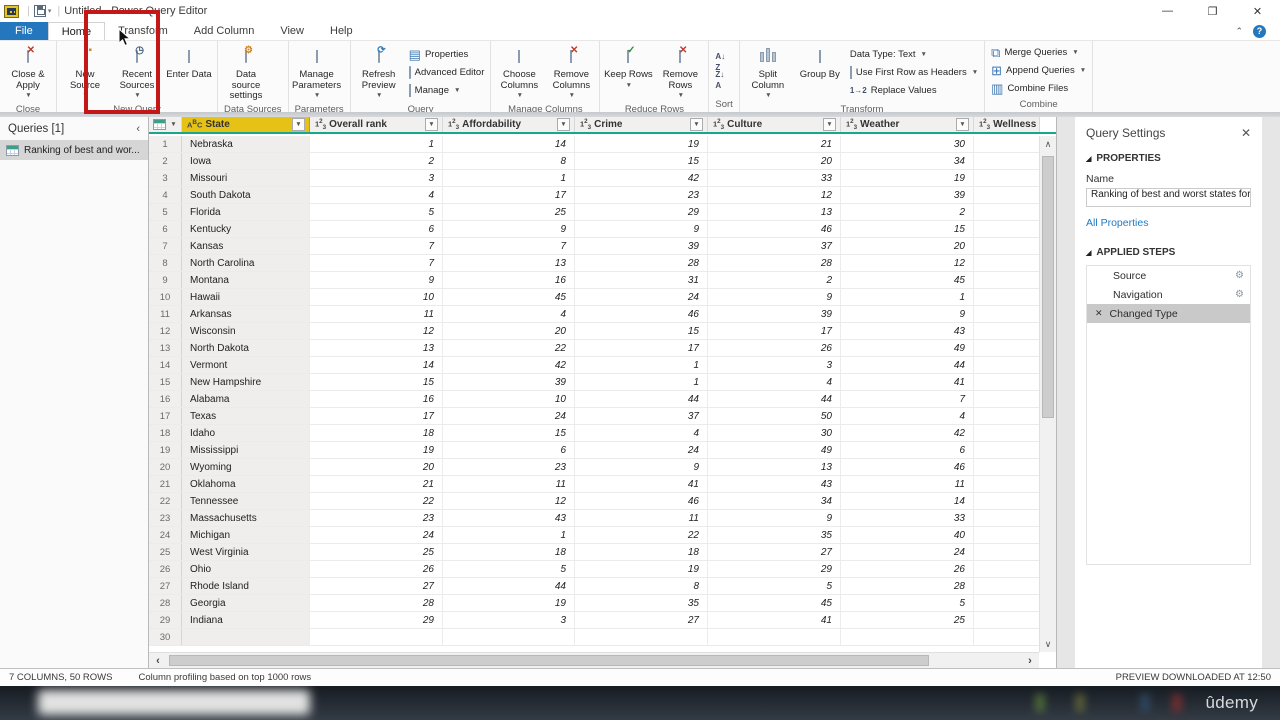 Image resolution: width=1280 pixels, height=720 pixels. I want to click on grid-cell: 24, so click(641, 450).